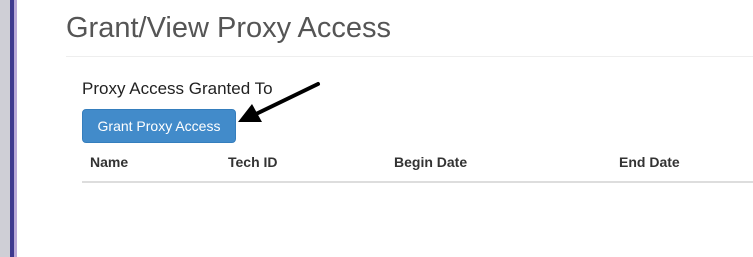 Image resolution: width=753 pixels, height=257 pixels. What do you see at coordinates (229, 28) in the screenshot?
I see `page-title: Grant/View Proxy Access` at bounding box center [229, 28].